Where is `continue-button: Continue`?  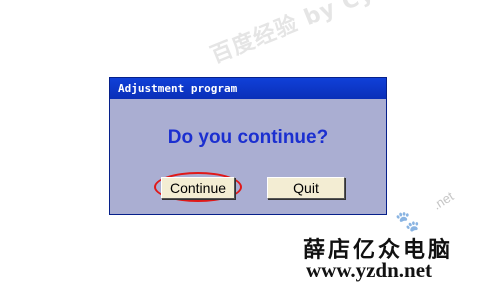
continue-button: Continue is located at coordinates (198, 188).